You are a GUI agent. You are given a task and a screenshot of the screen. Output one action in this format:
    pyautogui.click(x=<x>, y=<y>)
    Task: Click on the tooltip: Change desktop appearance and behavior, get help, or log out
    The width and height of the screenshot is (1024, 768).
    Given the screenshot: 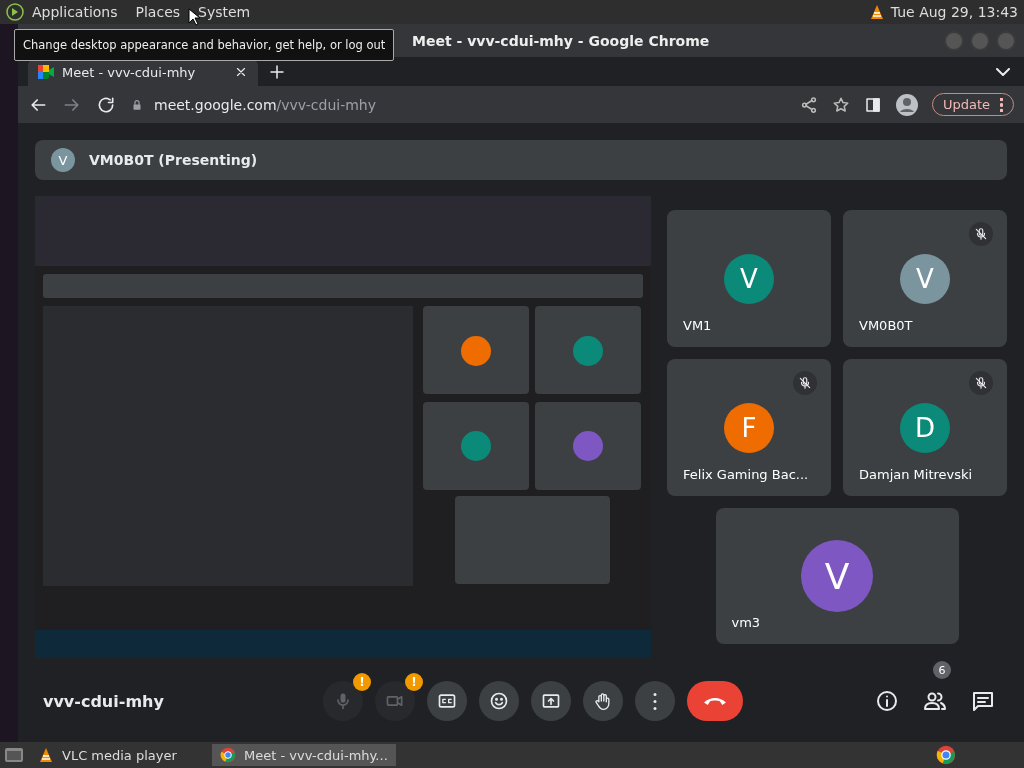 What is the action you would take?
    pyautogui.click(x=204, y=45)
    